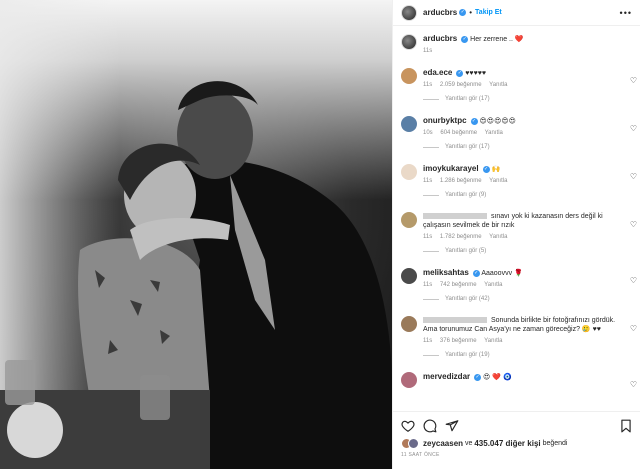  I want to click on bookmark-icon, so click(626, 426).